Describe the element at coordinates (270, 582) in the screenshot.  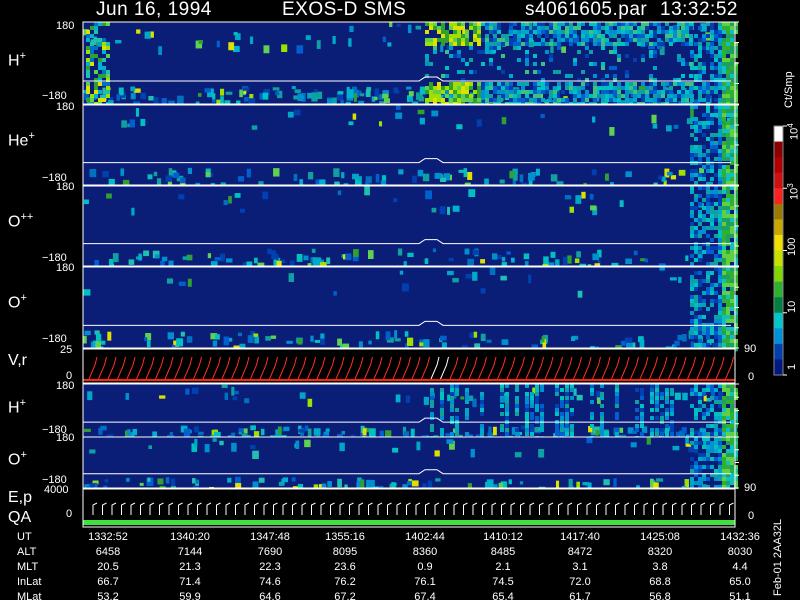
I see `stats-cell: 74.6` at that location.